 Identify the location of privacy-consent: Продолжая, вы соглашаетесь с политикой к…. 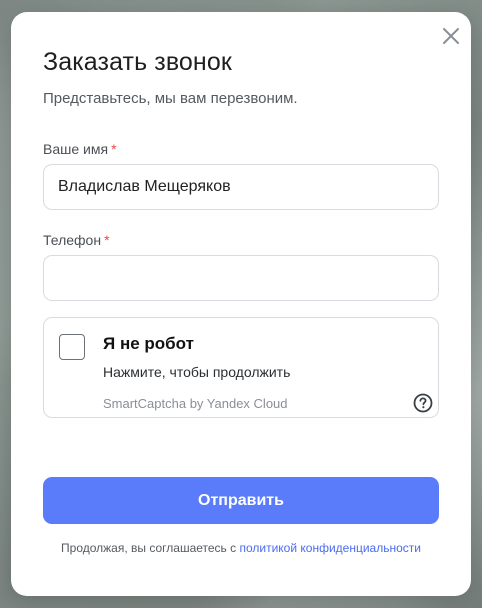
(241, 548).